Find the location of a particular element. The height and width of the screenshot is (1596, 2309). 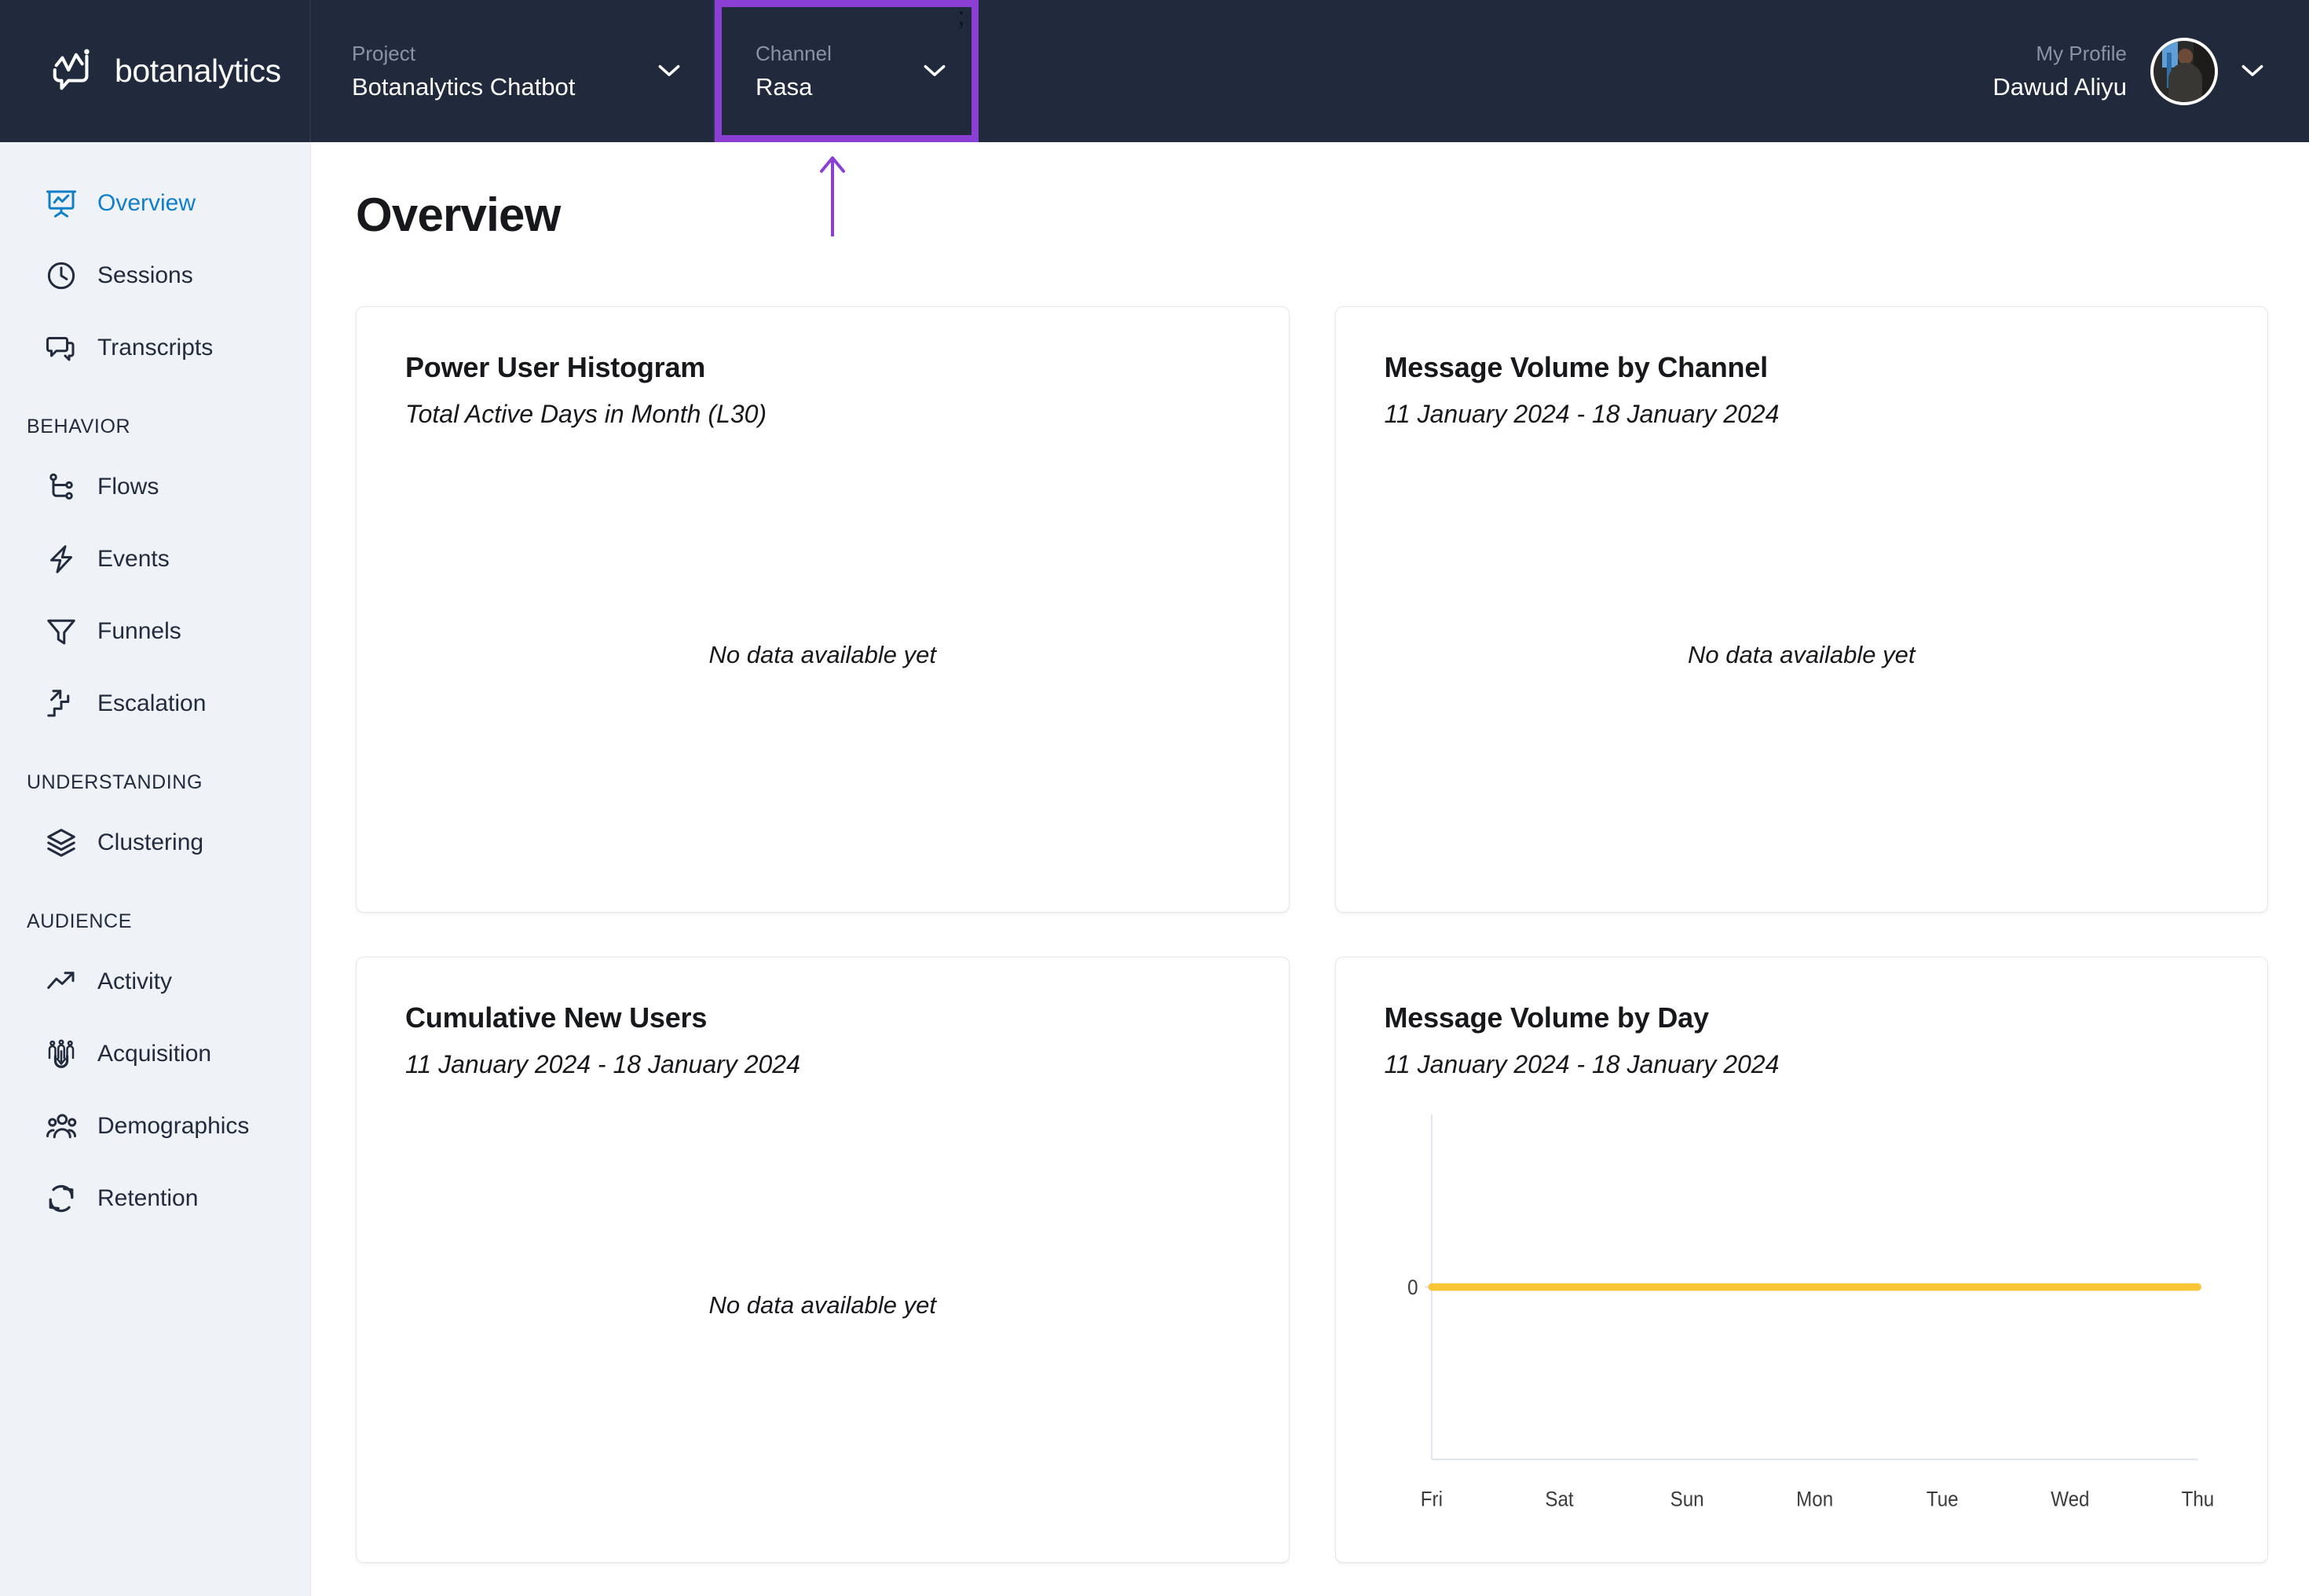

text-cursor-mark: ; is located at coordinates (961, 16).